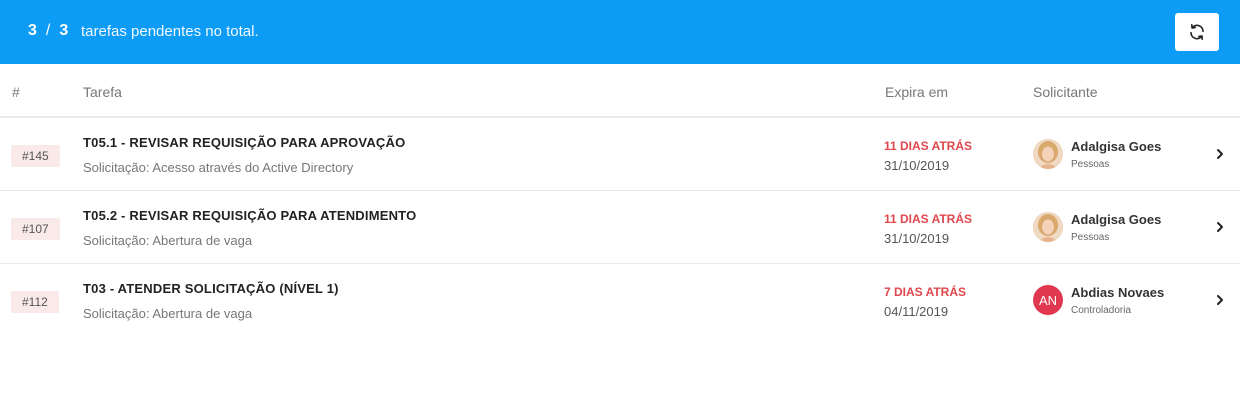  What do you see at coordinates (211, 288) in the screenshot?
I see `task-title: T03 - ATENDER SOLICITAÇÃO (NÍVEL 1)` at bounding box center [211, 288].